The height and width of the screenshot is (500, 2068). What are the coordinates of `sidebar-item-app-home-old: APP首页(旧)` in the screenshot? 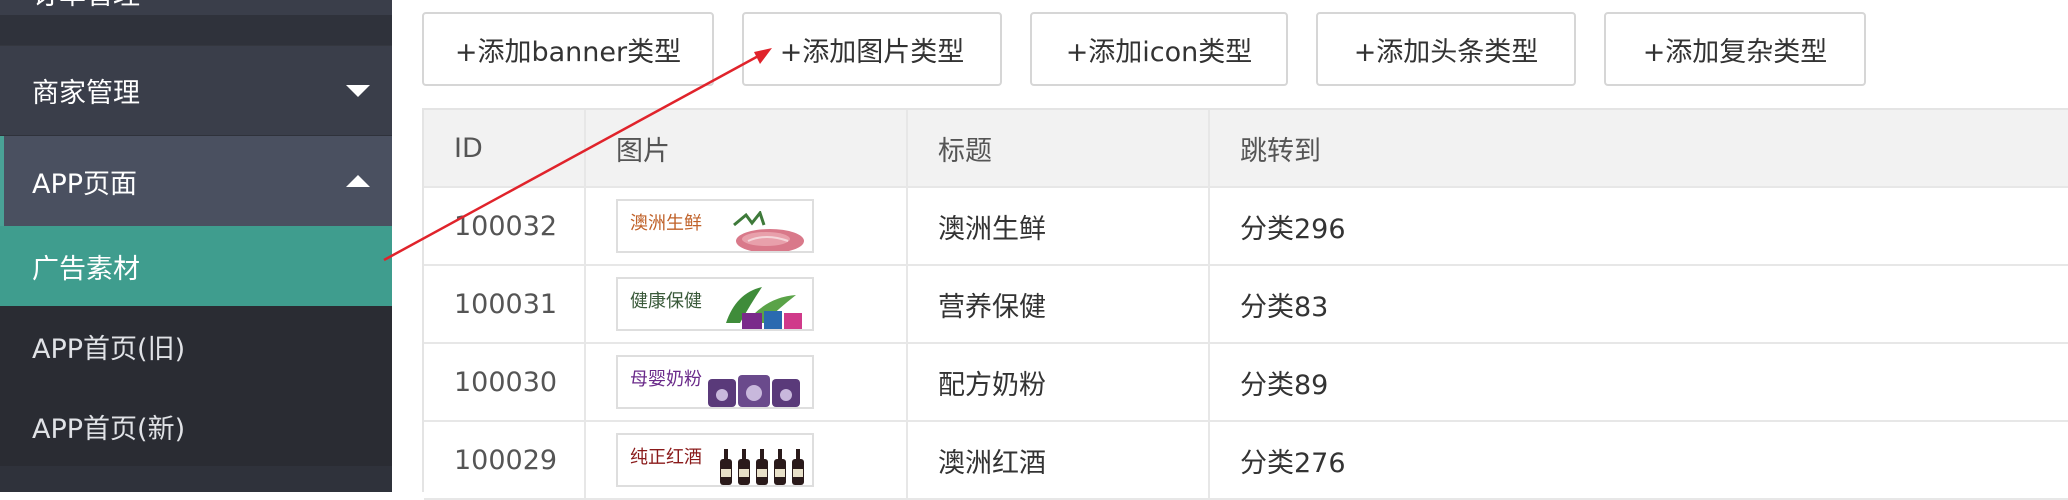 It's located at (196, 346).